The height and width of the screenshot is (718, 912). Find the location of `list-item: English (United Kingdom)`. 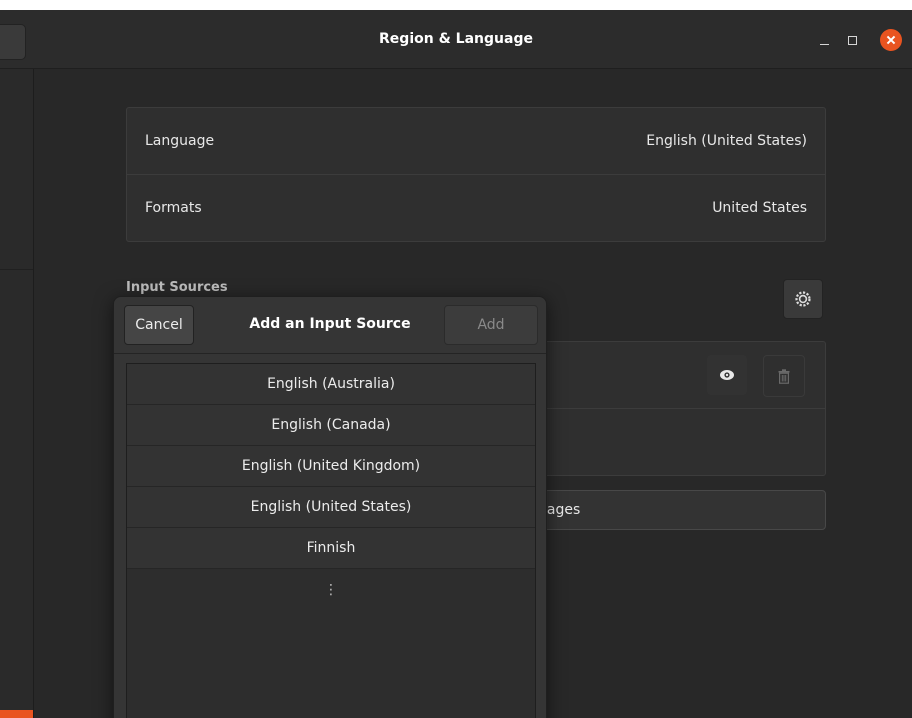

list-item: English (United Kingdom) is located at coordinates (331, 466).